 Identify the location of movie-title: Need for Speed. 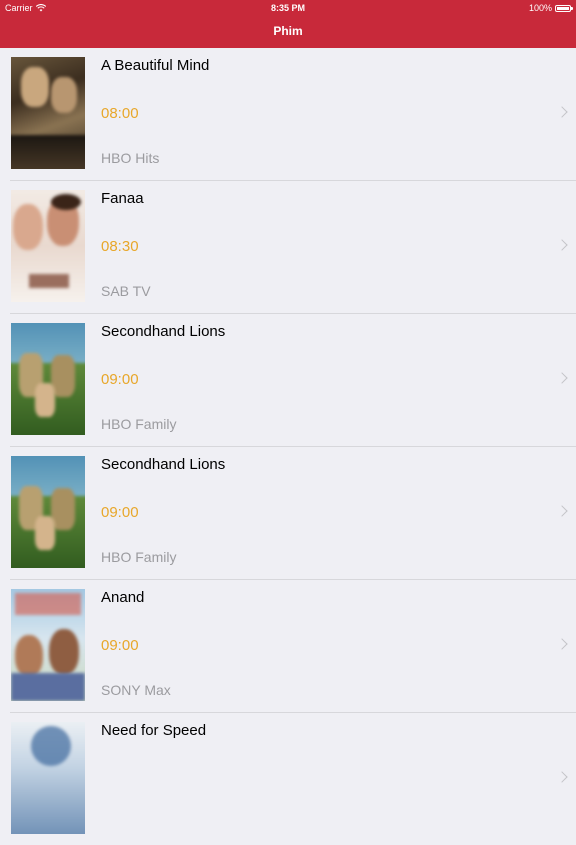
(154, 730).